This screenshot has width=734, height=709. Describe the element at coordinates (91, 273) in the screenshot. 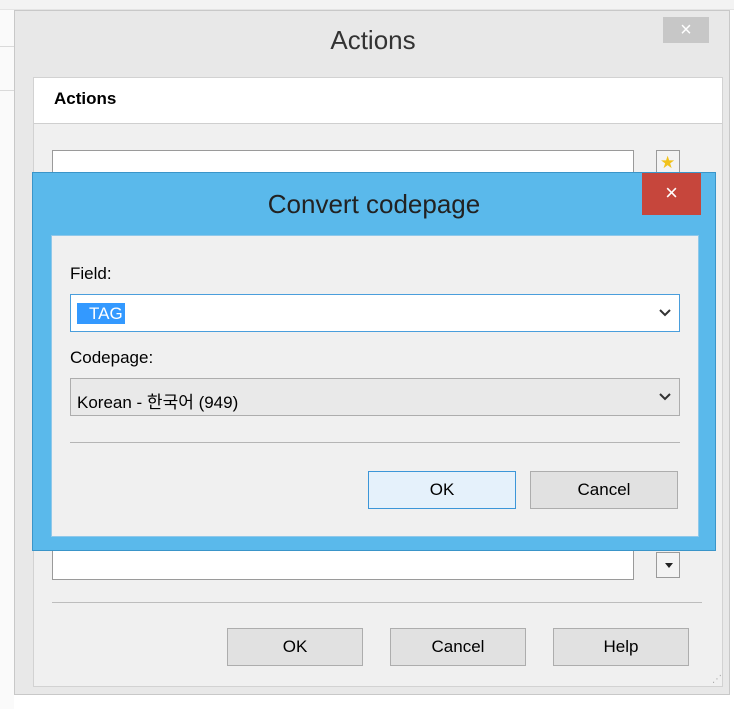

I see `field-label: Field:` at that location.